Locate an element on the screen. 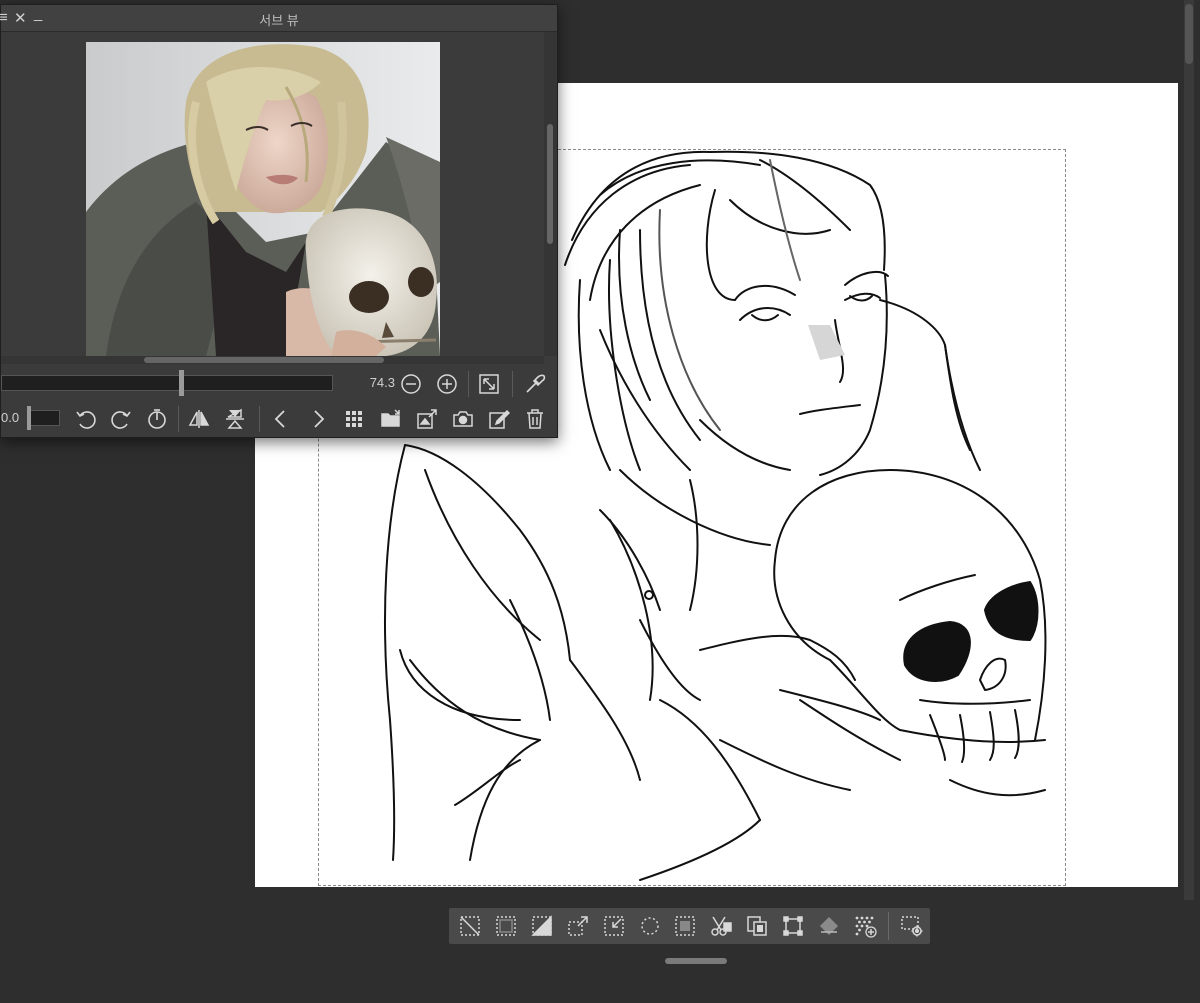 This screenshot has width=1200, height=1003. selection-launcher is located at coordinates (689, 926).